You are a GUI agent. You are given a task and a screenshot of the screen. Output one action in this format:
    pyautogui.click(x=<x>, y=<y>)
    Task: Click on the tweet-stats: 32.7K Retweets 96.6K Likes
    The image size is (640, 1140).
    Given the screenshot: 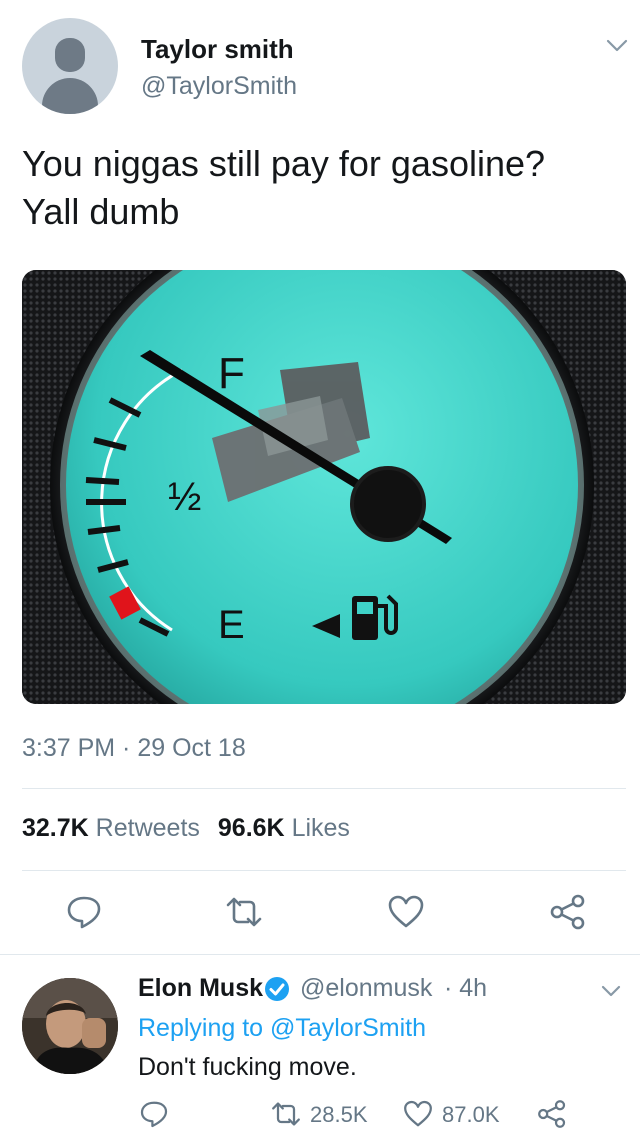 What is the action you would take?
    pyautogui.click(x=186, y=828)
    